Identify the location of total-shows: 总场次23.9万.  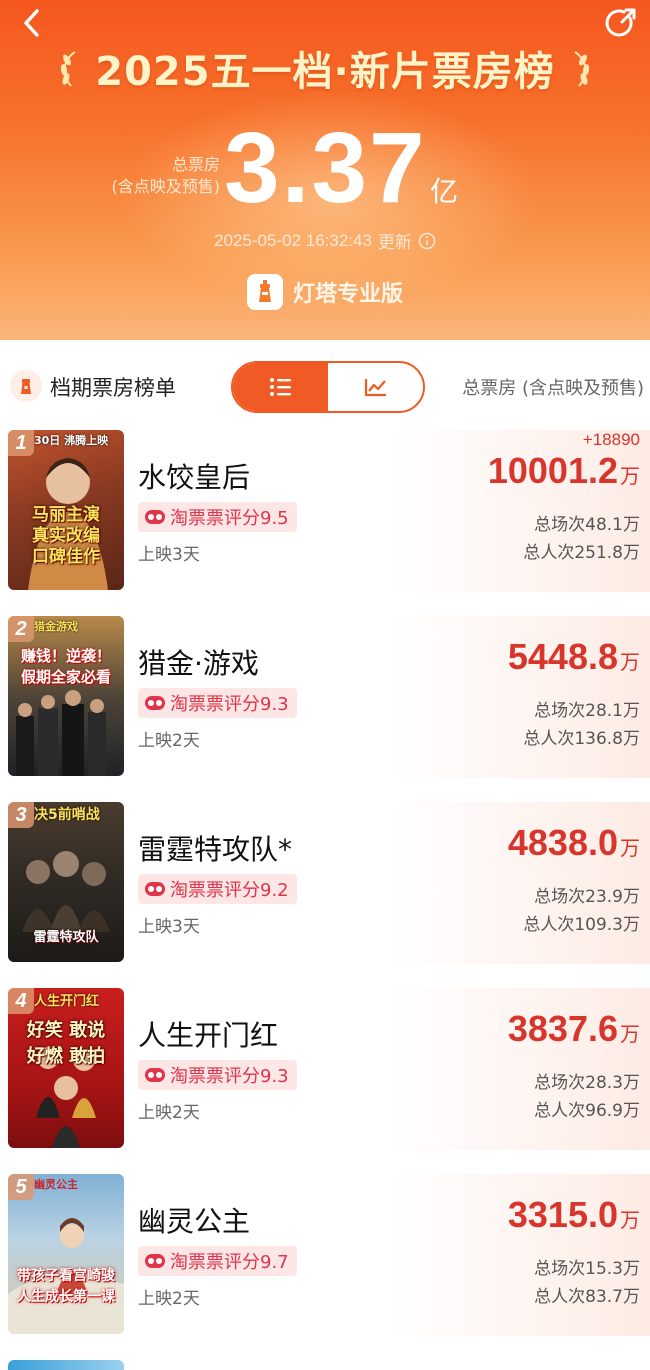
(587, 897).